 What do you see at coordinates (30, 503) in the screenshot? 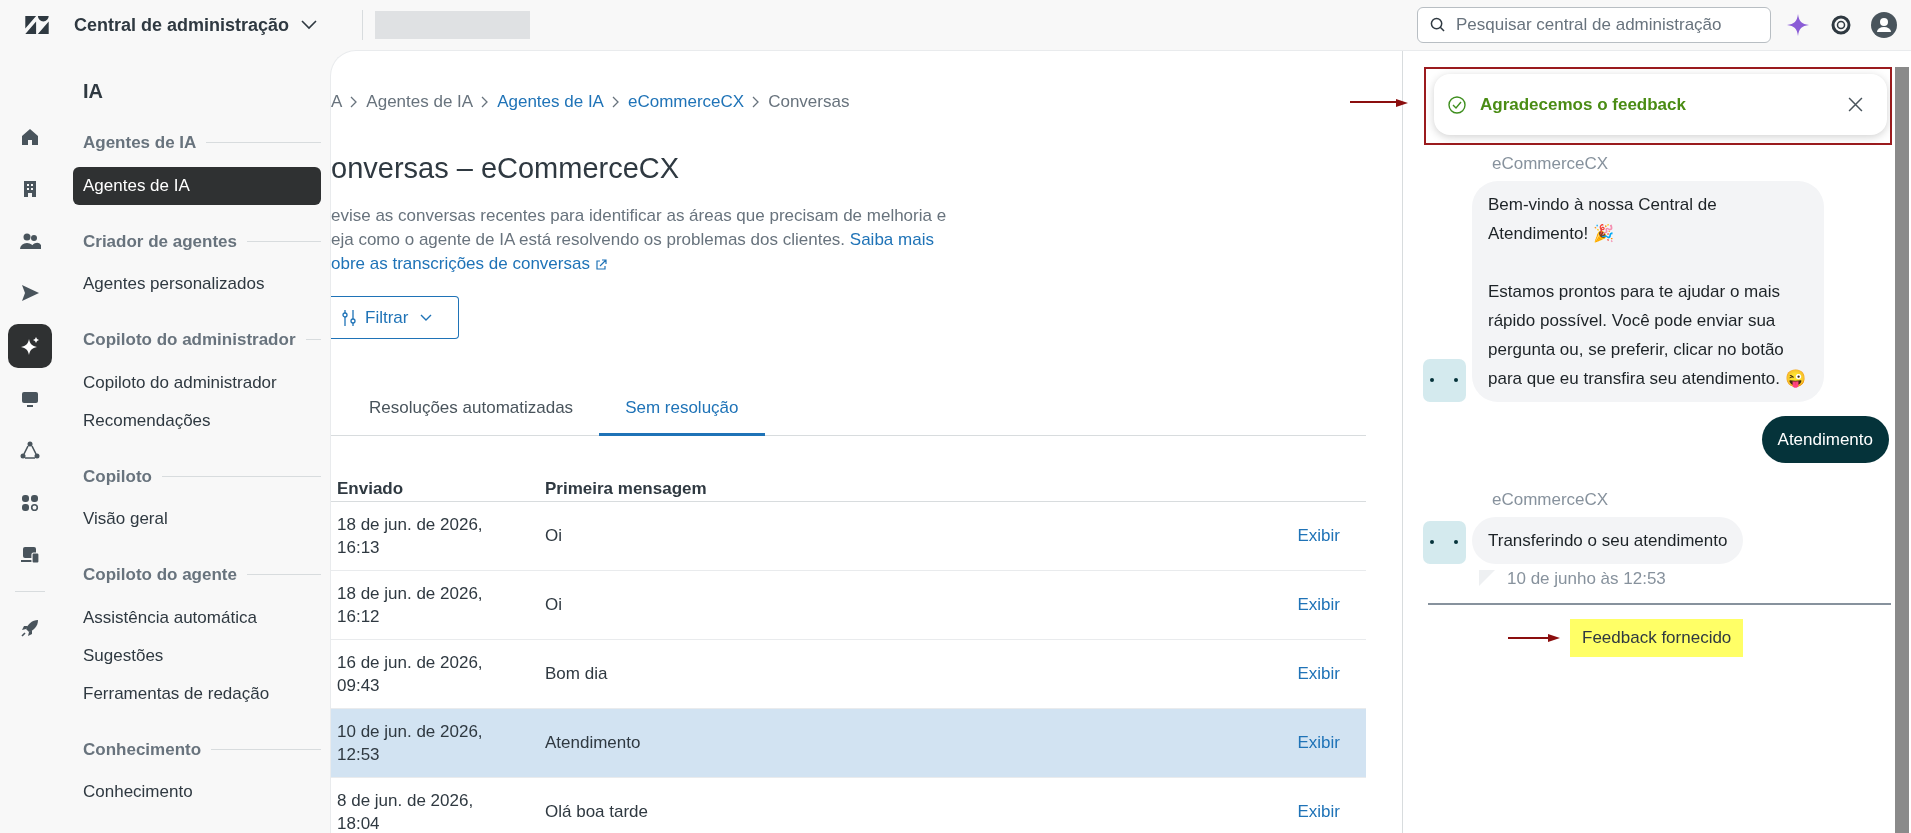
I see `apps-icon` at bounding box center [30, 503].